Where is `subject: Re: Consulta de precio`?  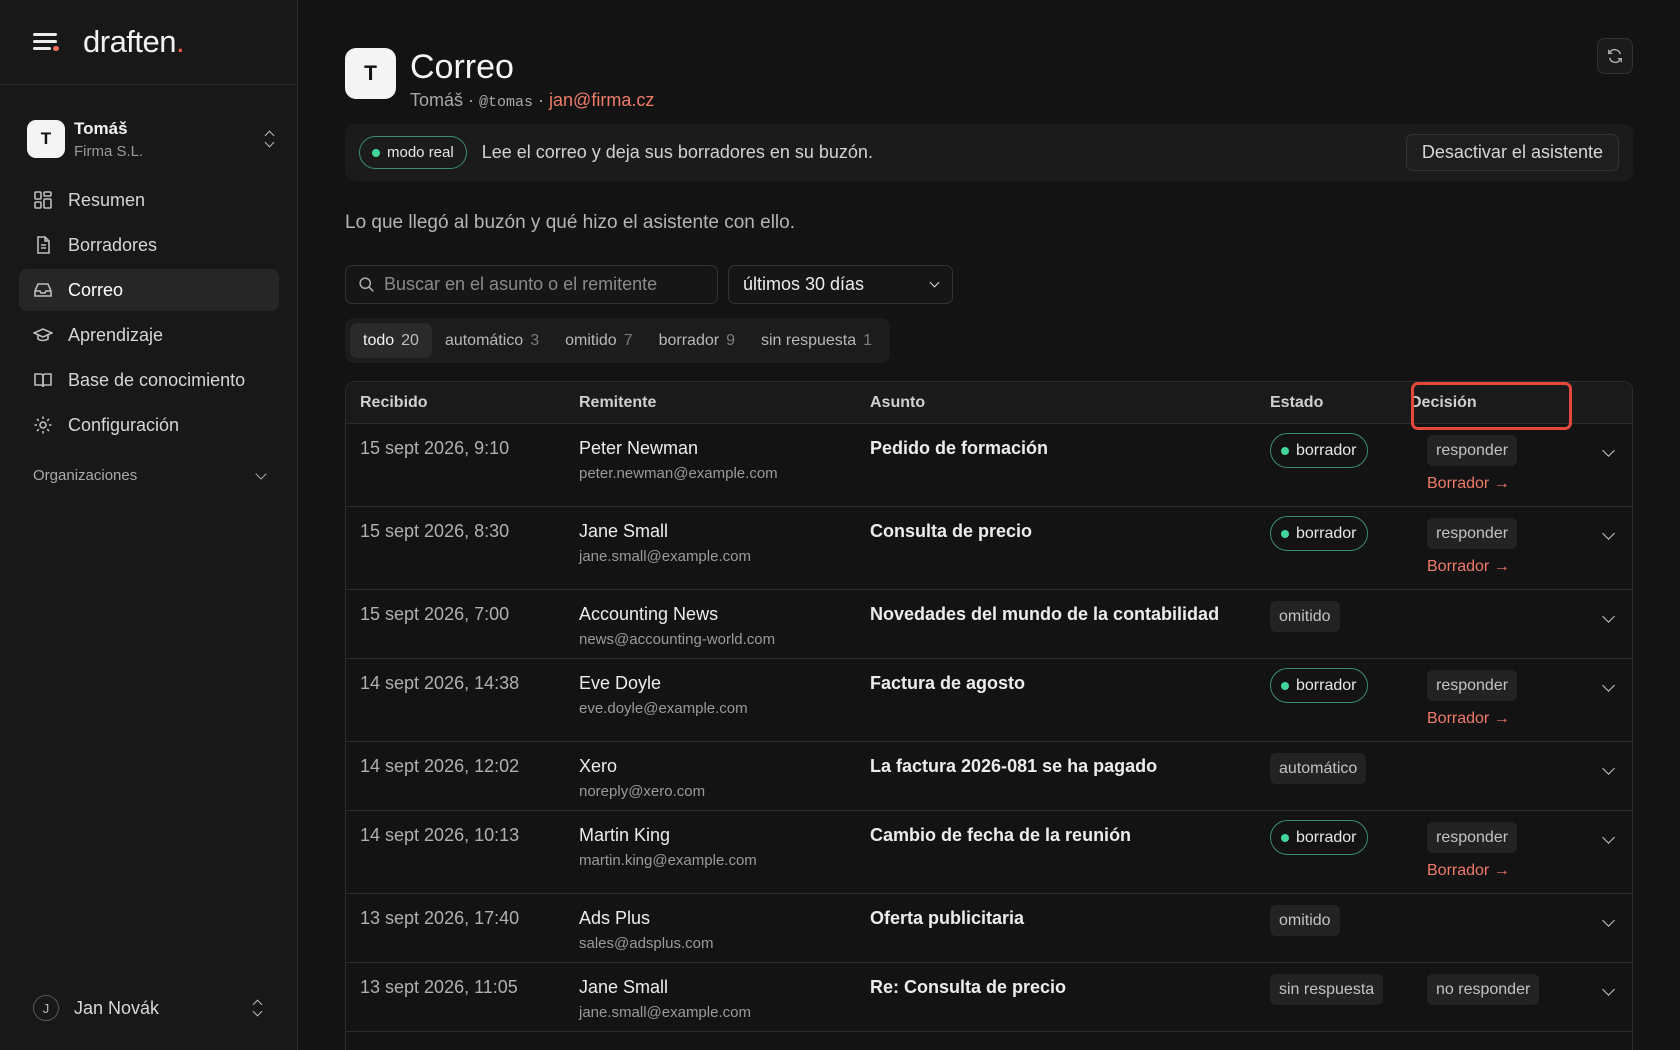 subject: Re: Consulta de precio is located at coordinates (968, 987).